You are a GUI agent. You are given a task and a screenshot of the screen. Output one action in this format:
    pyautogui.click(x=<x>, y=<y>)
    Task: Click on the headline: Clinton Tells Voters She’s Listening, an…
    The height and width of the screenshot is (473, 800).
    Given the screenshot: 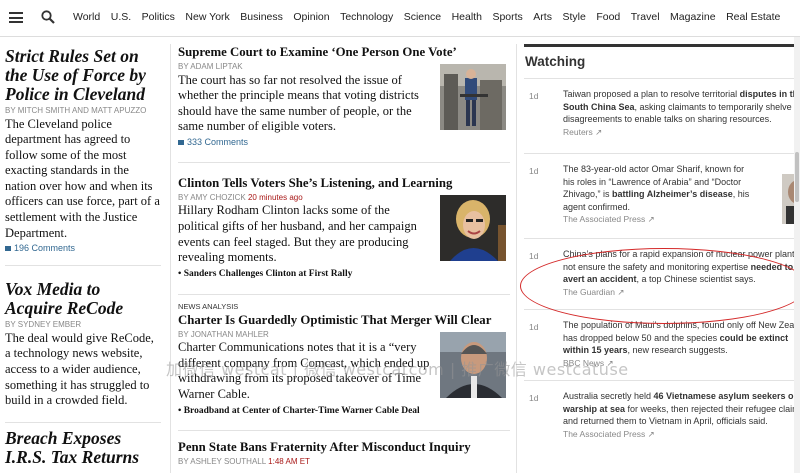 What is the action you would take?
    pyautogui.click(x=344, y=183)
    